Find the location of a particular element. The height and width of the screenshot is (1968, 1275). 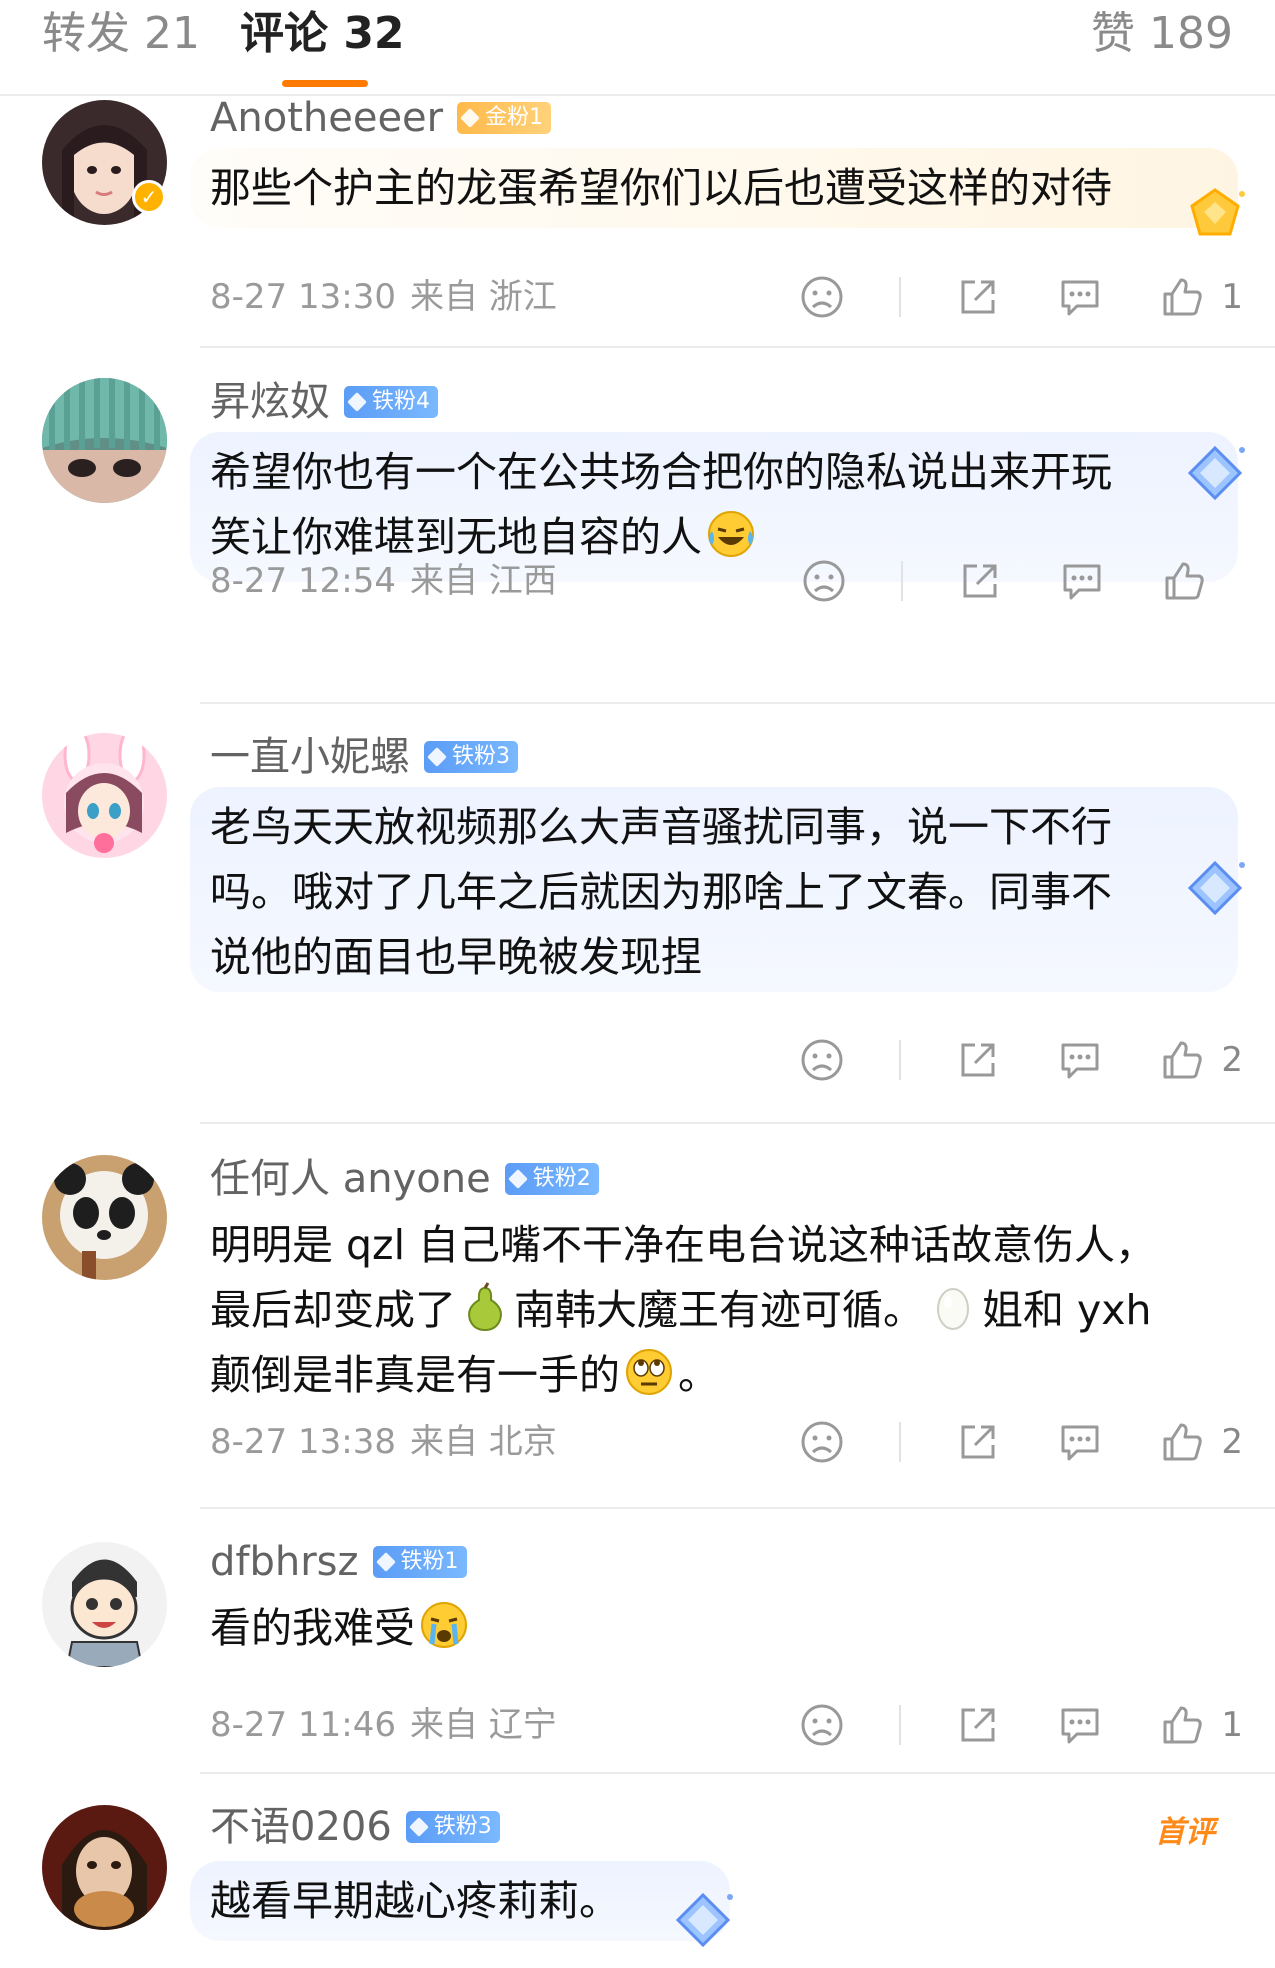

badge-label: 铁粉1 is located at coordinates (429, 1561).